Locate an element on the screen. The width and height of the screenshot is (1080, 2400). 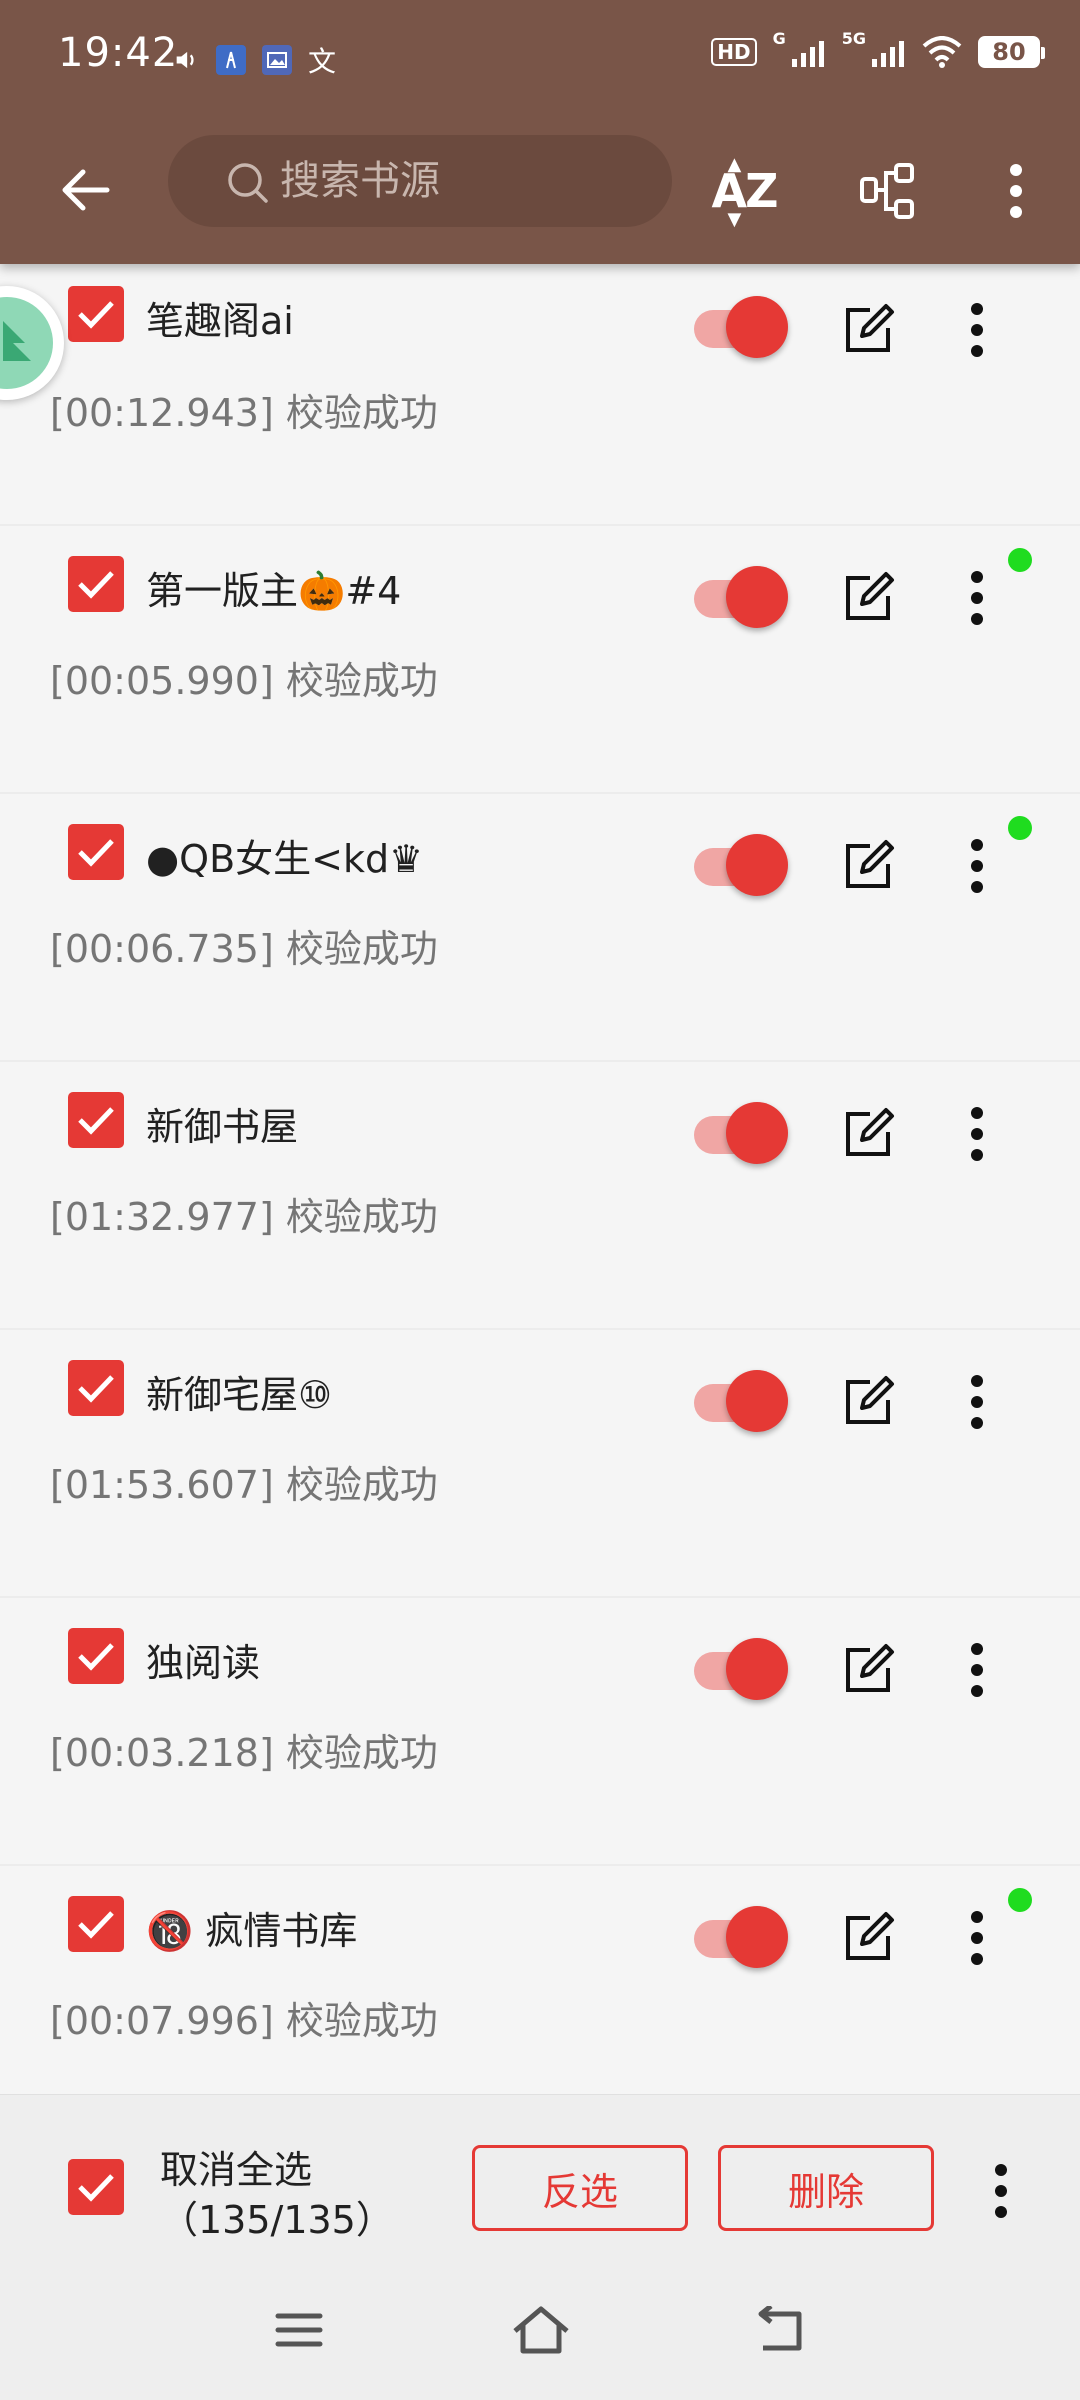
search-box is located at coordinates (420, 181).